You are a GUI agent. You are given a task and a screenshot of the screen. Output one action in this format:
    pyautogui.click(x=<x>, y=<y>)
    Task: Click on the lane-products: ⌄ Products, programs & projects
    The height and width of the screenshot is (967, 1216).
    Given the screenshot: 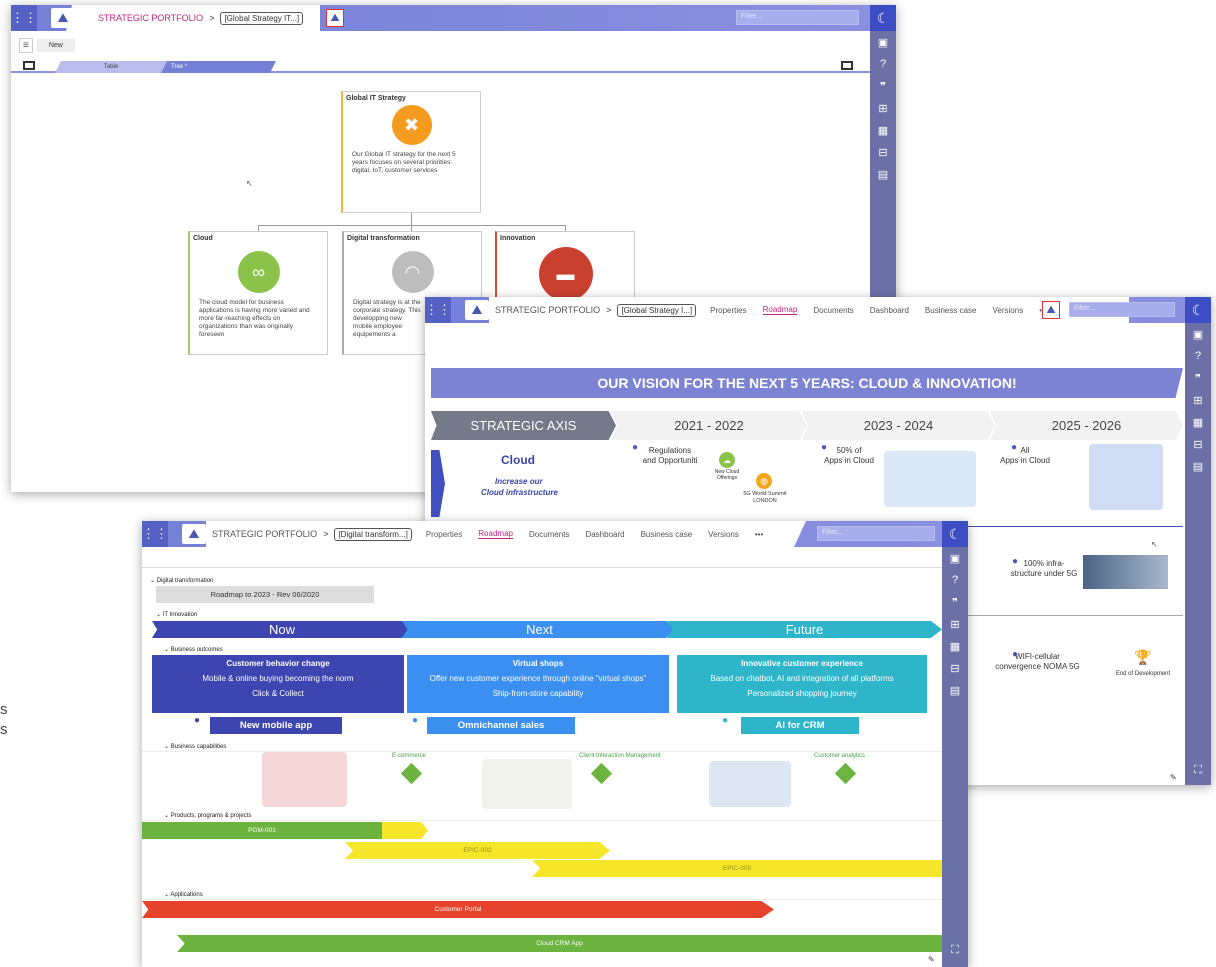 What is the action you would take?
    pyautogui.click(x=204, y=815)
    